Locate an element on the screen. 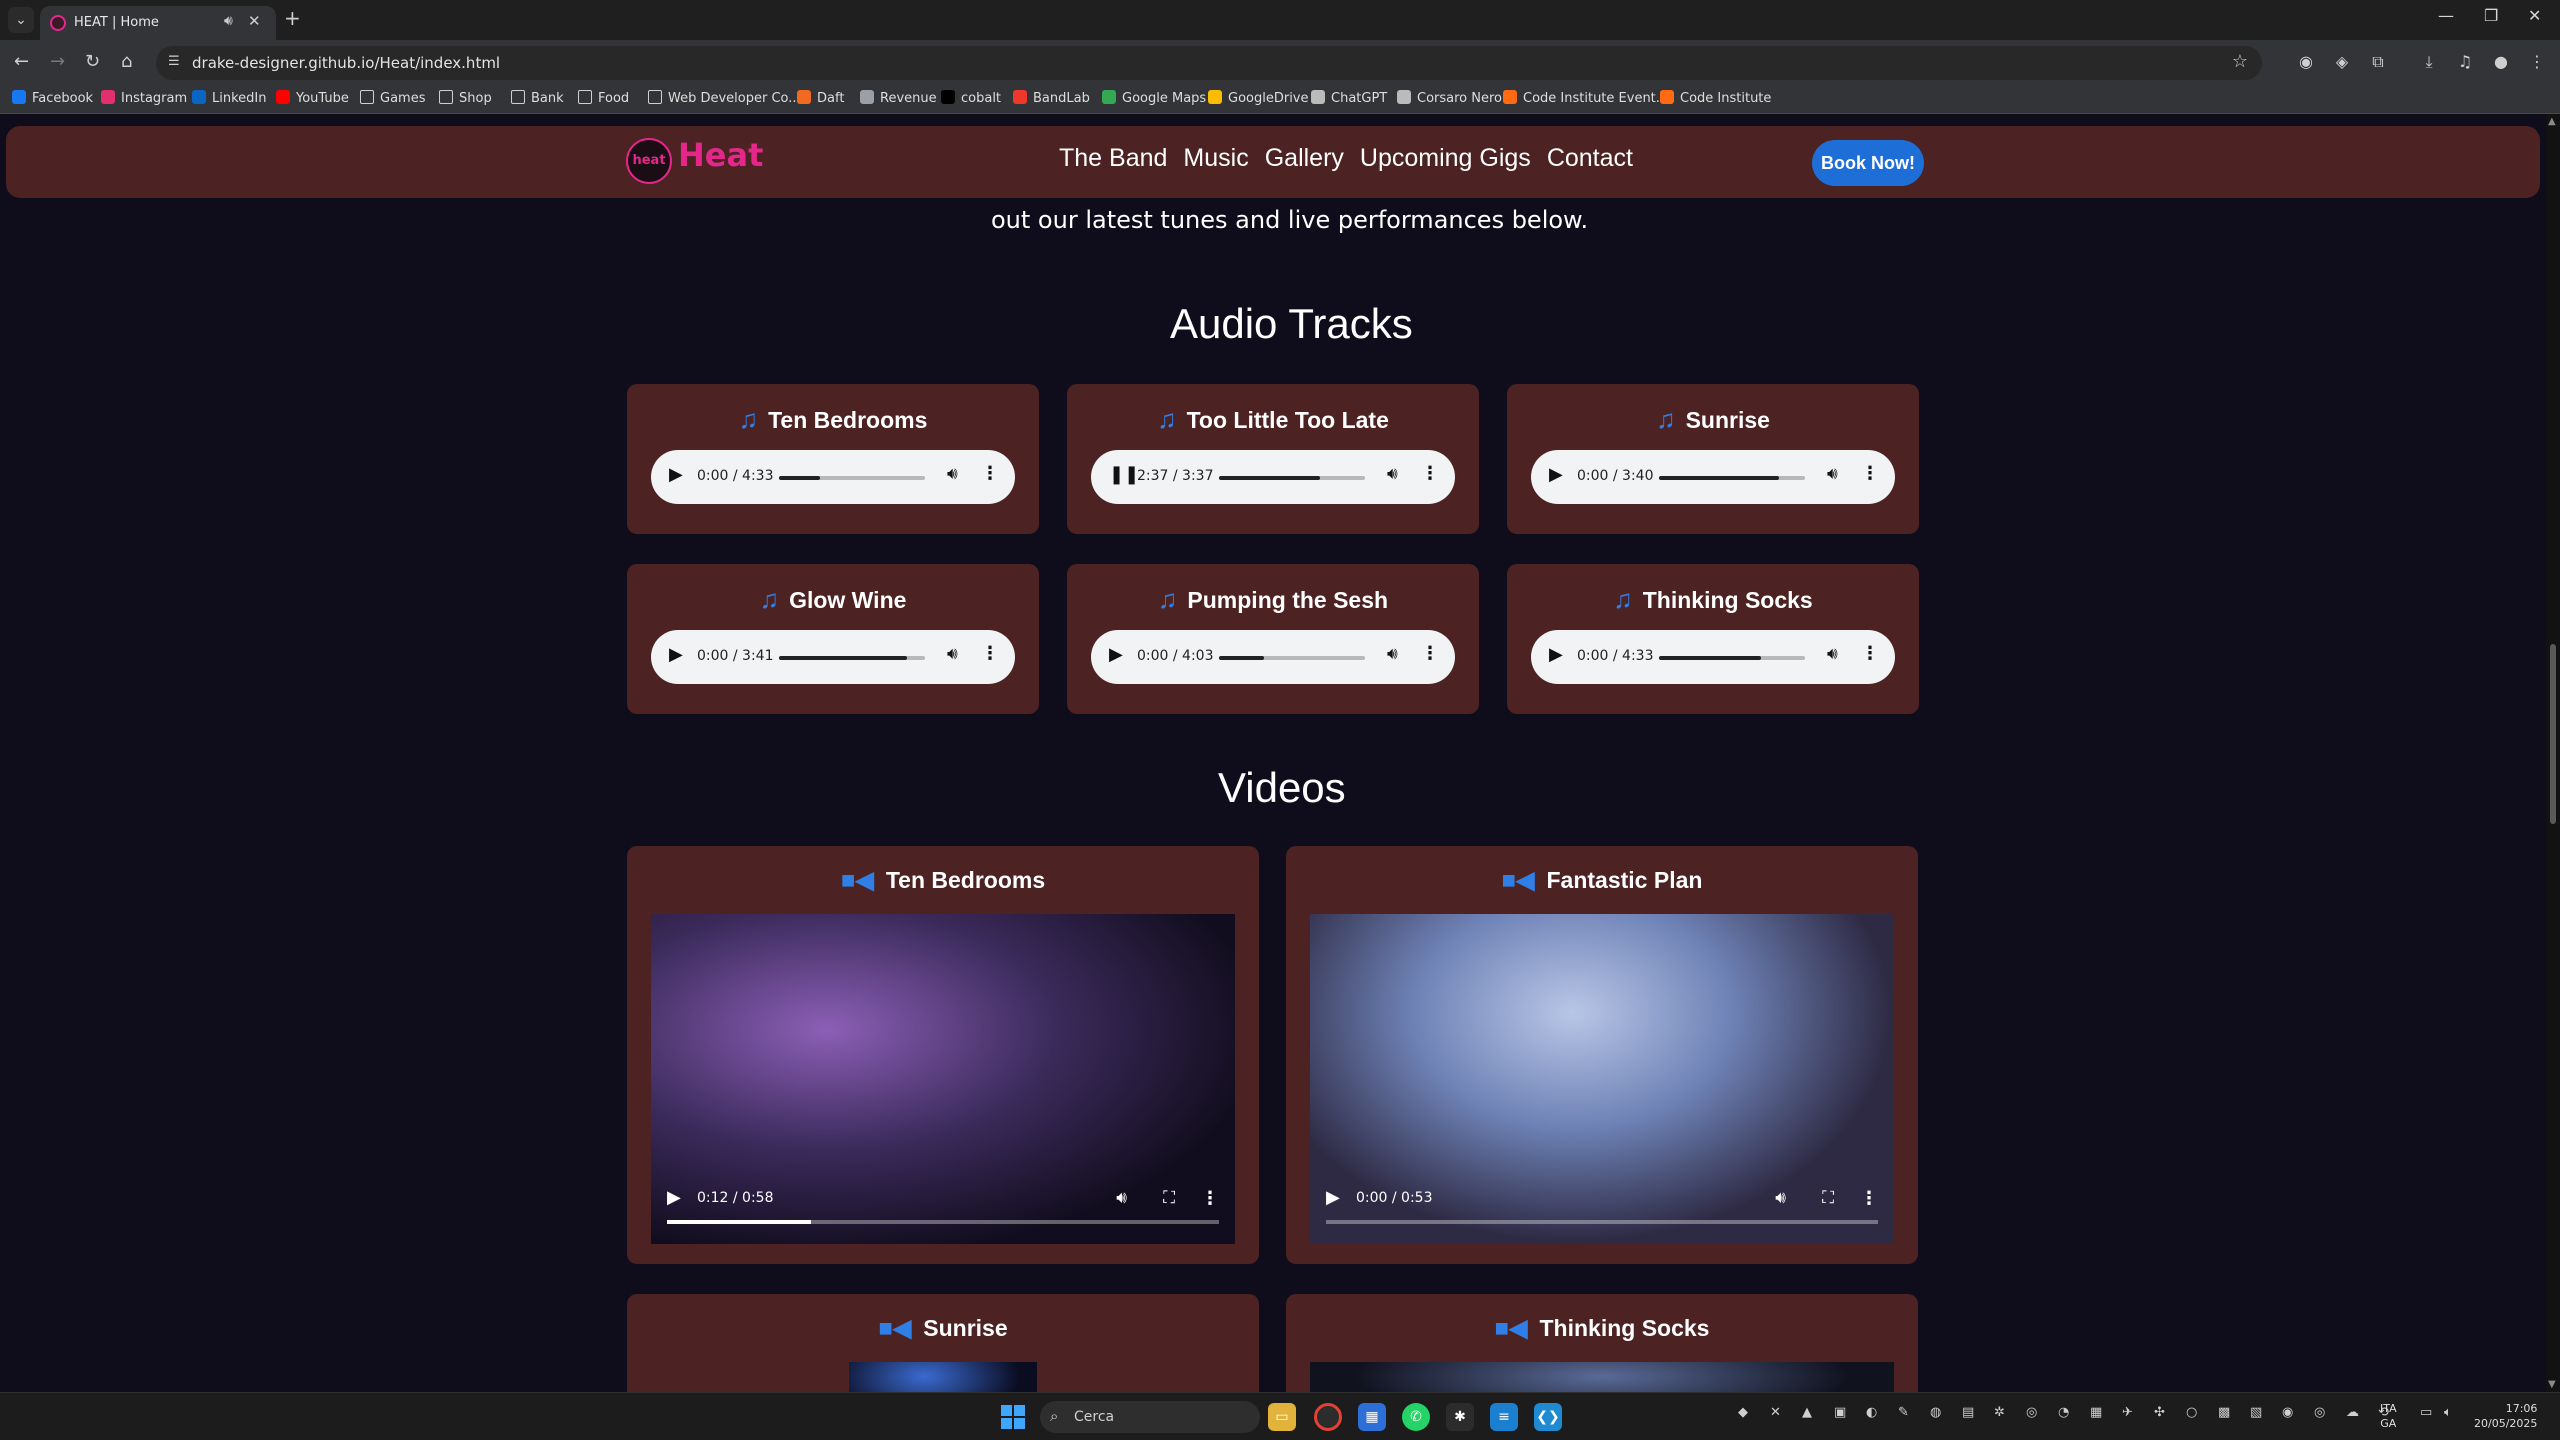 The image size is (2560, 1440). tray-app-icon: ○ is located at coordinates (2191, 1412).